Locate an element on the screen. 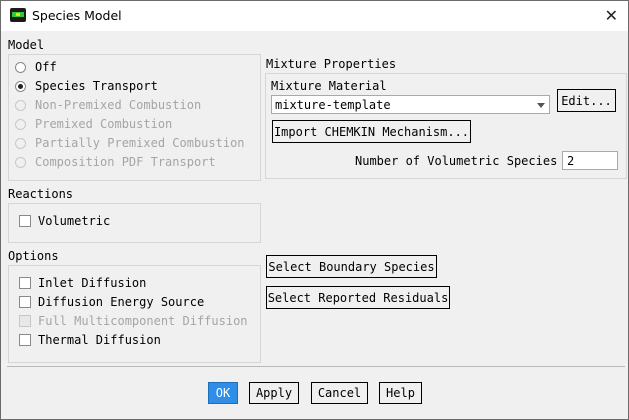  options-section-label: Options is located at coordinates (33, 256).